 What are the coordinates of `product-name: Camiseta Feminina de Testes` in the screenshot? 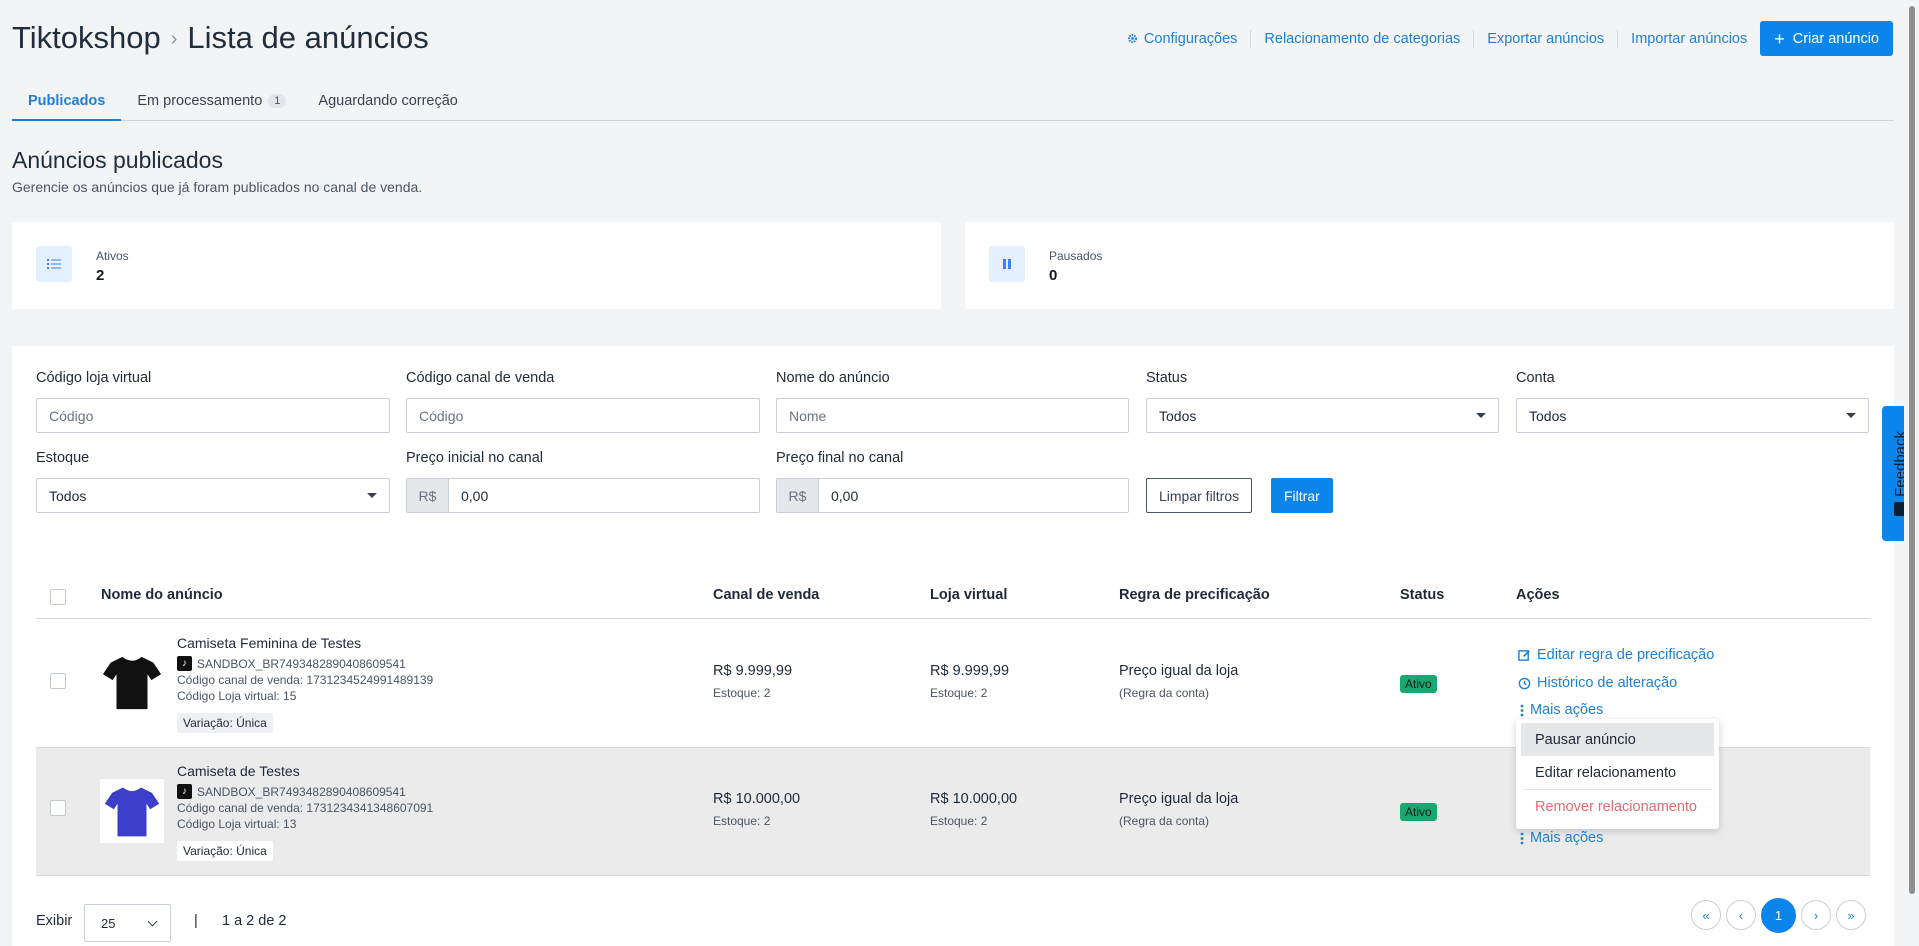 It's located at (269, 643).